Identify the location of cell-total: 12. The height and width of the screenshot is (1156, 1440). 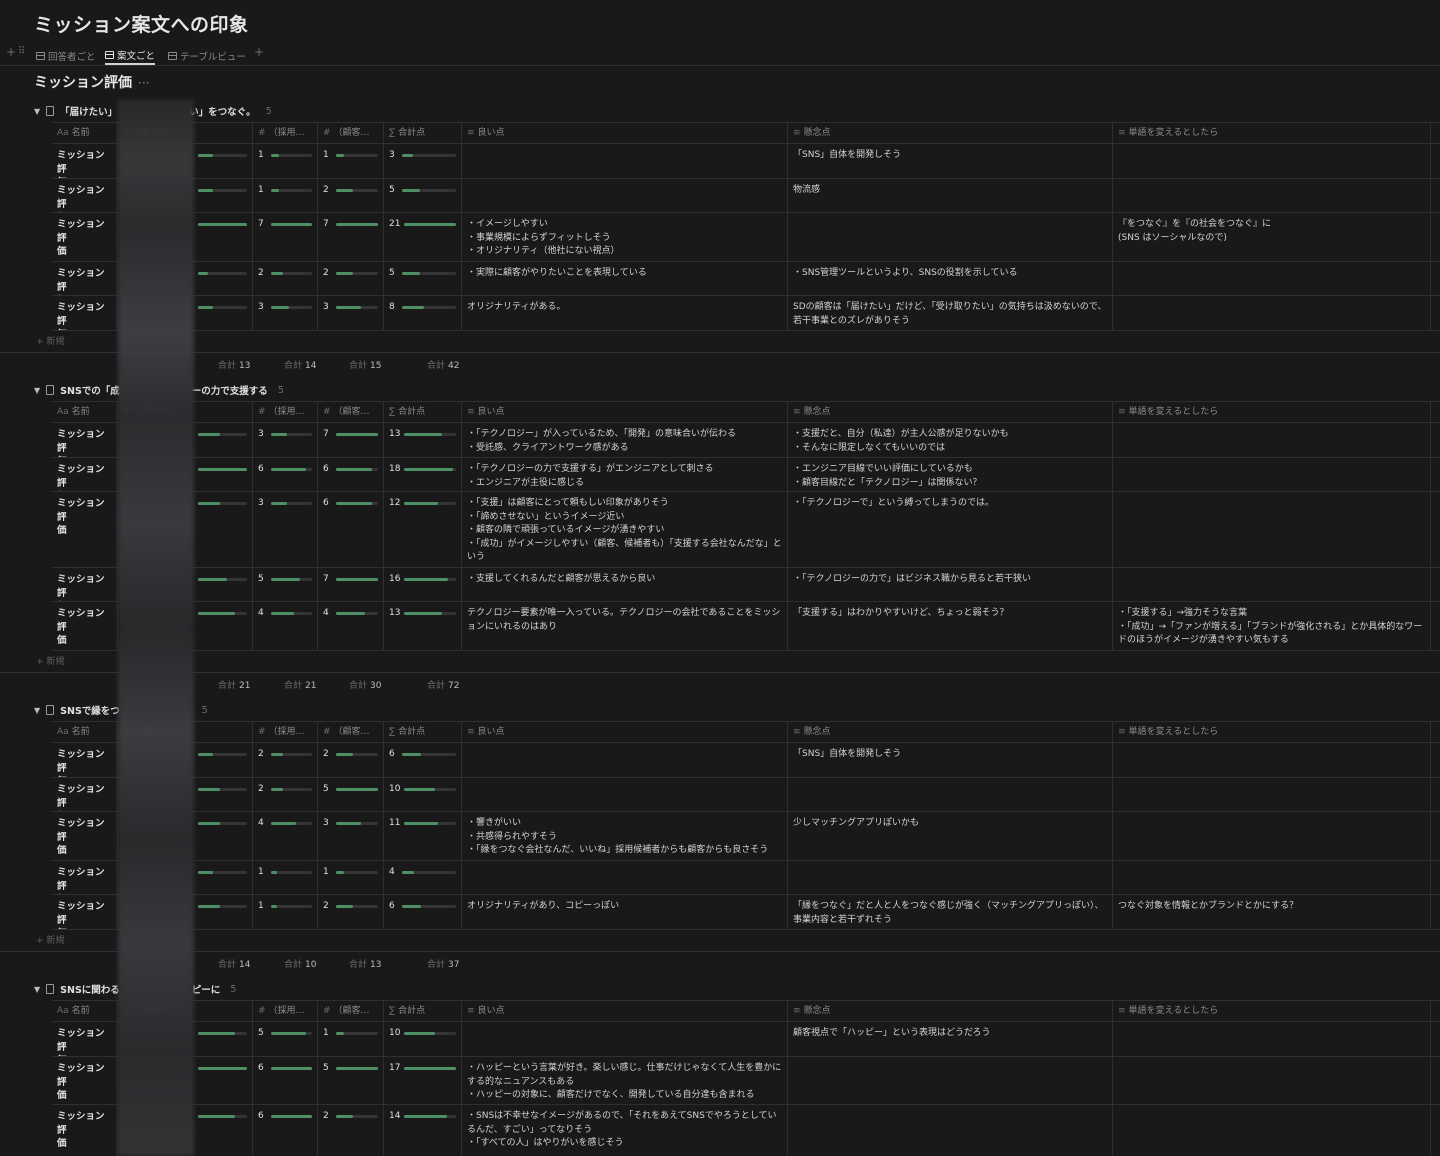
(423, 529).